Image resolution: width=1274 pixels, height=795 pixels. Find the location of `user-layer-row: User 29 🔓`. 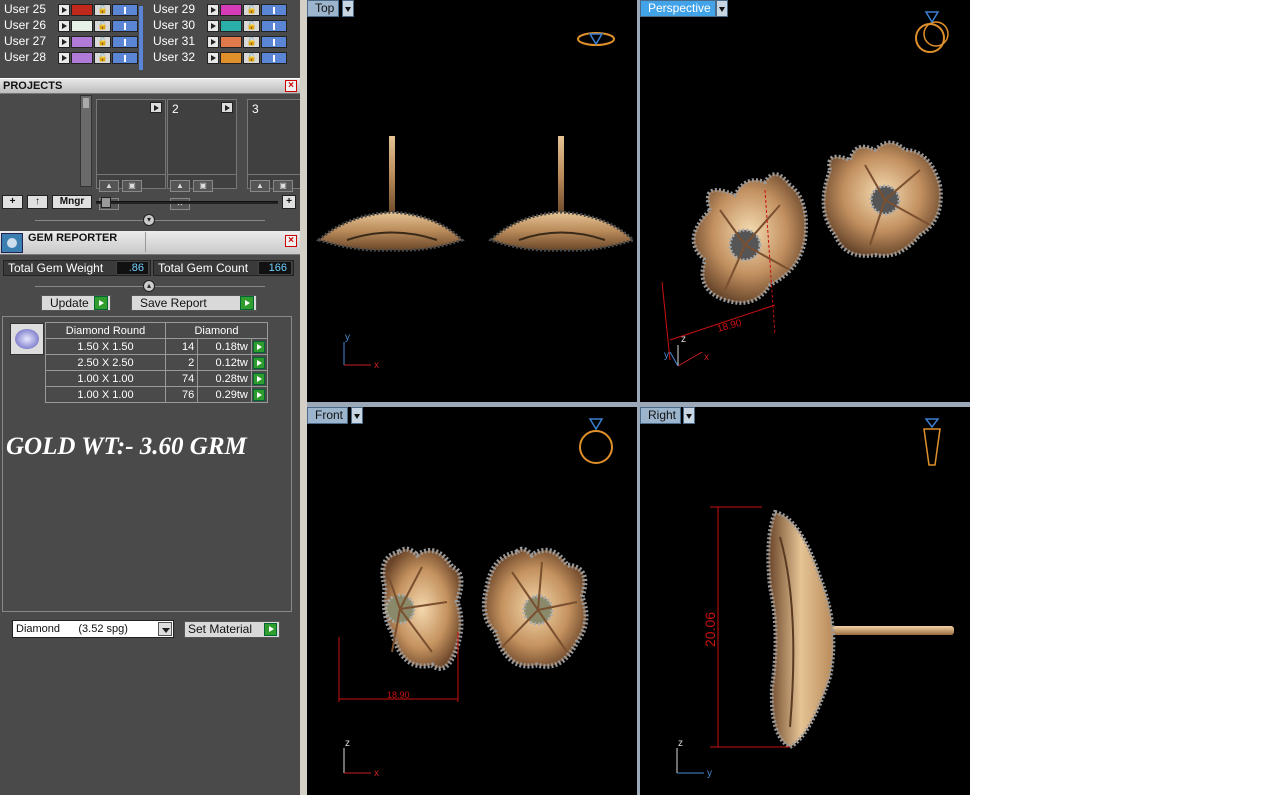

user-layer-row: User 29 🔓 is located at coordinates (223, 9).